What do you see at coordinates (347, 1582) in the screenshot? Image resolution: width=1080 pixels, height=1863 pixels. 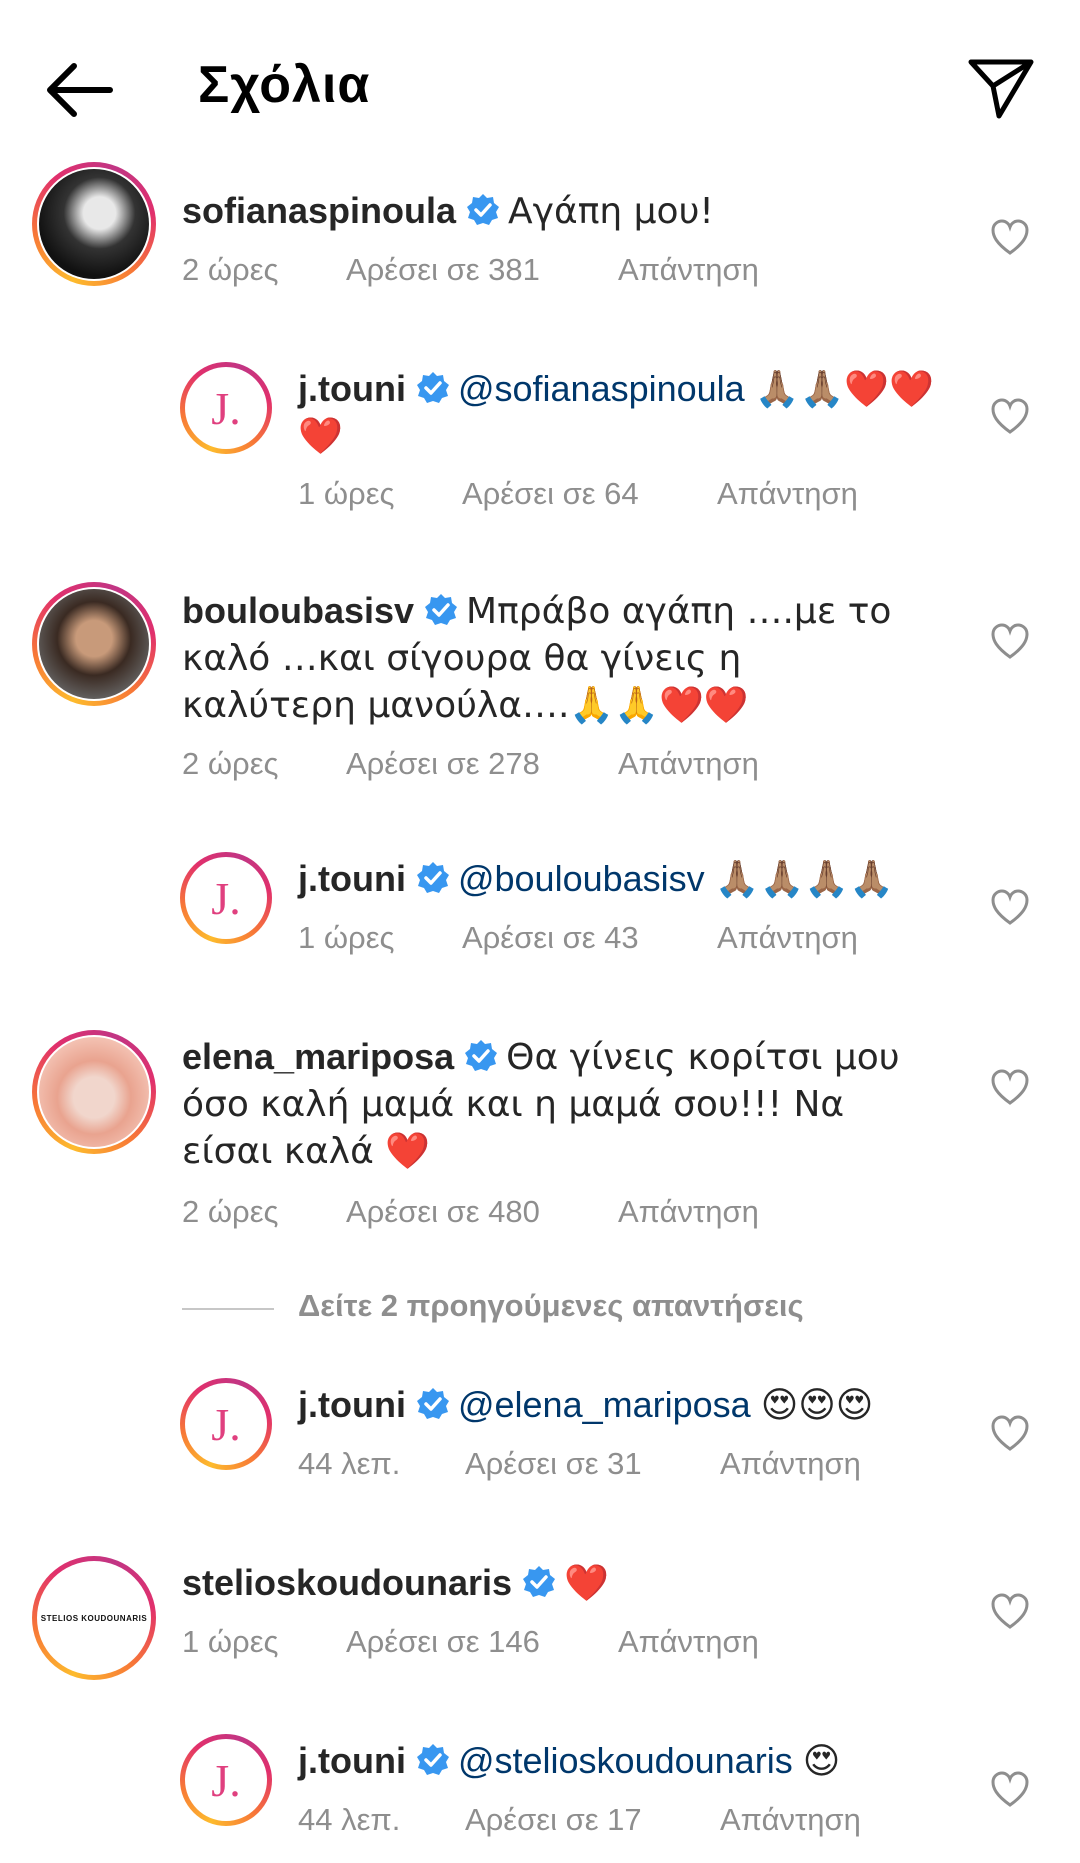 I see `username: stelioskoudounaris` at bounding box center [347, 1582].